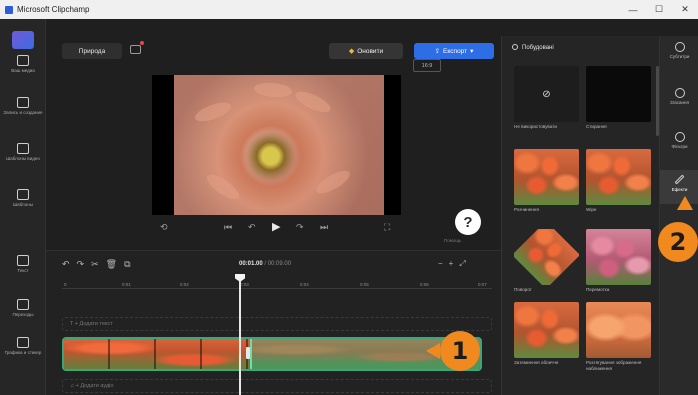 This screenshot has width=698, height=395. I want to click on callout-arrow, so click(433, 351).